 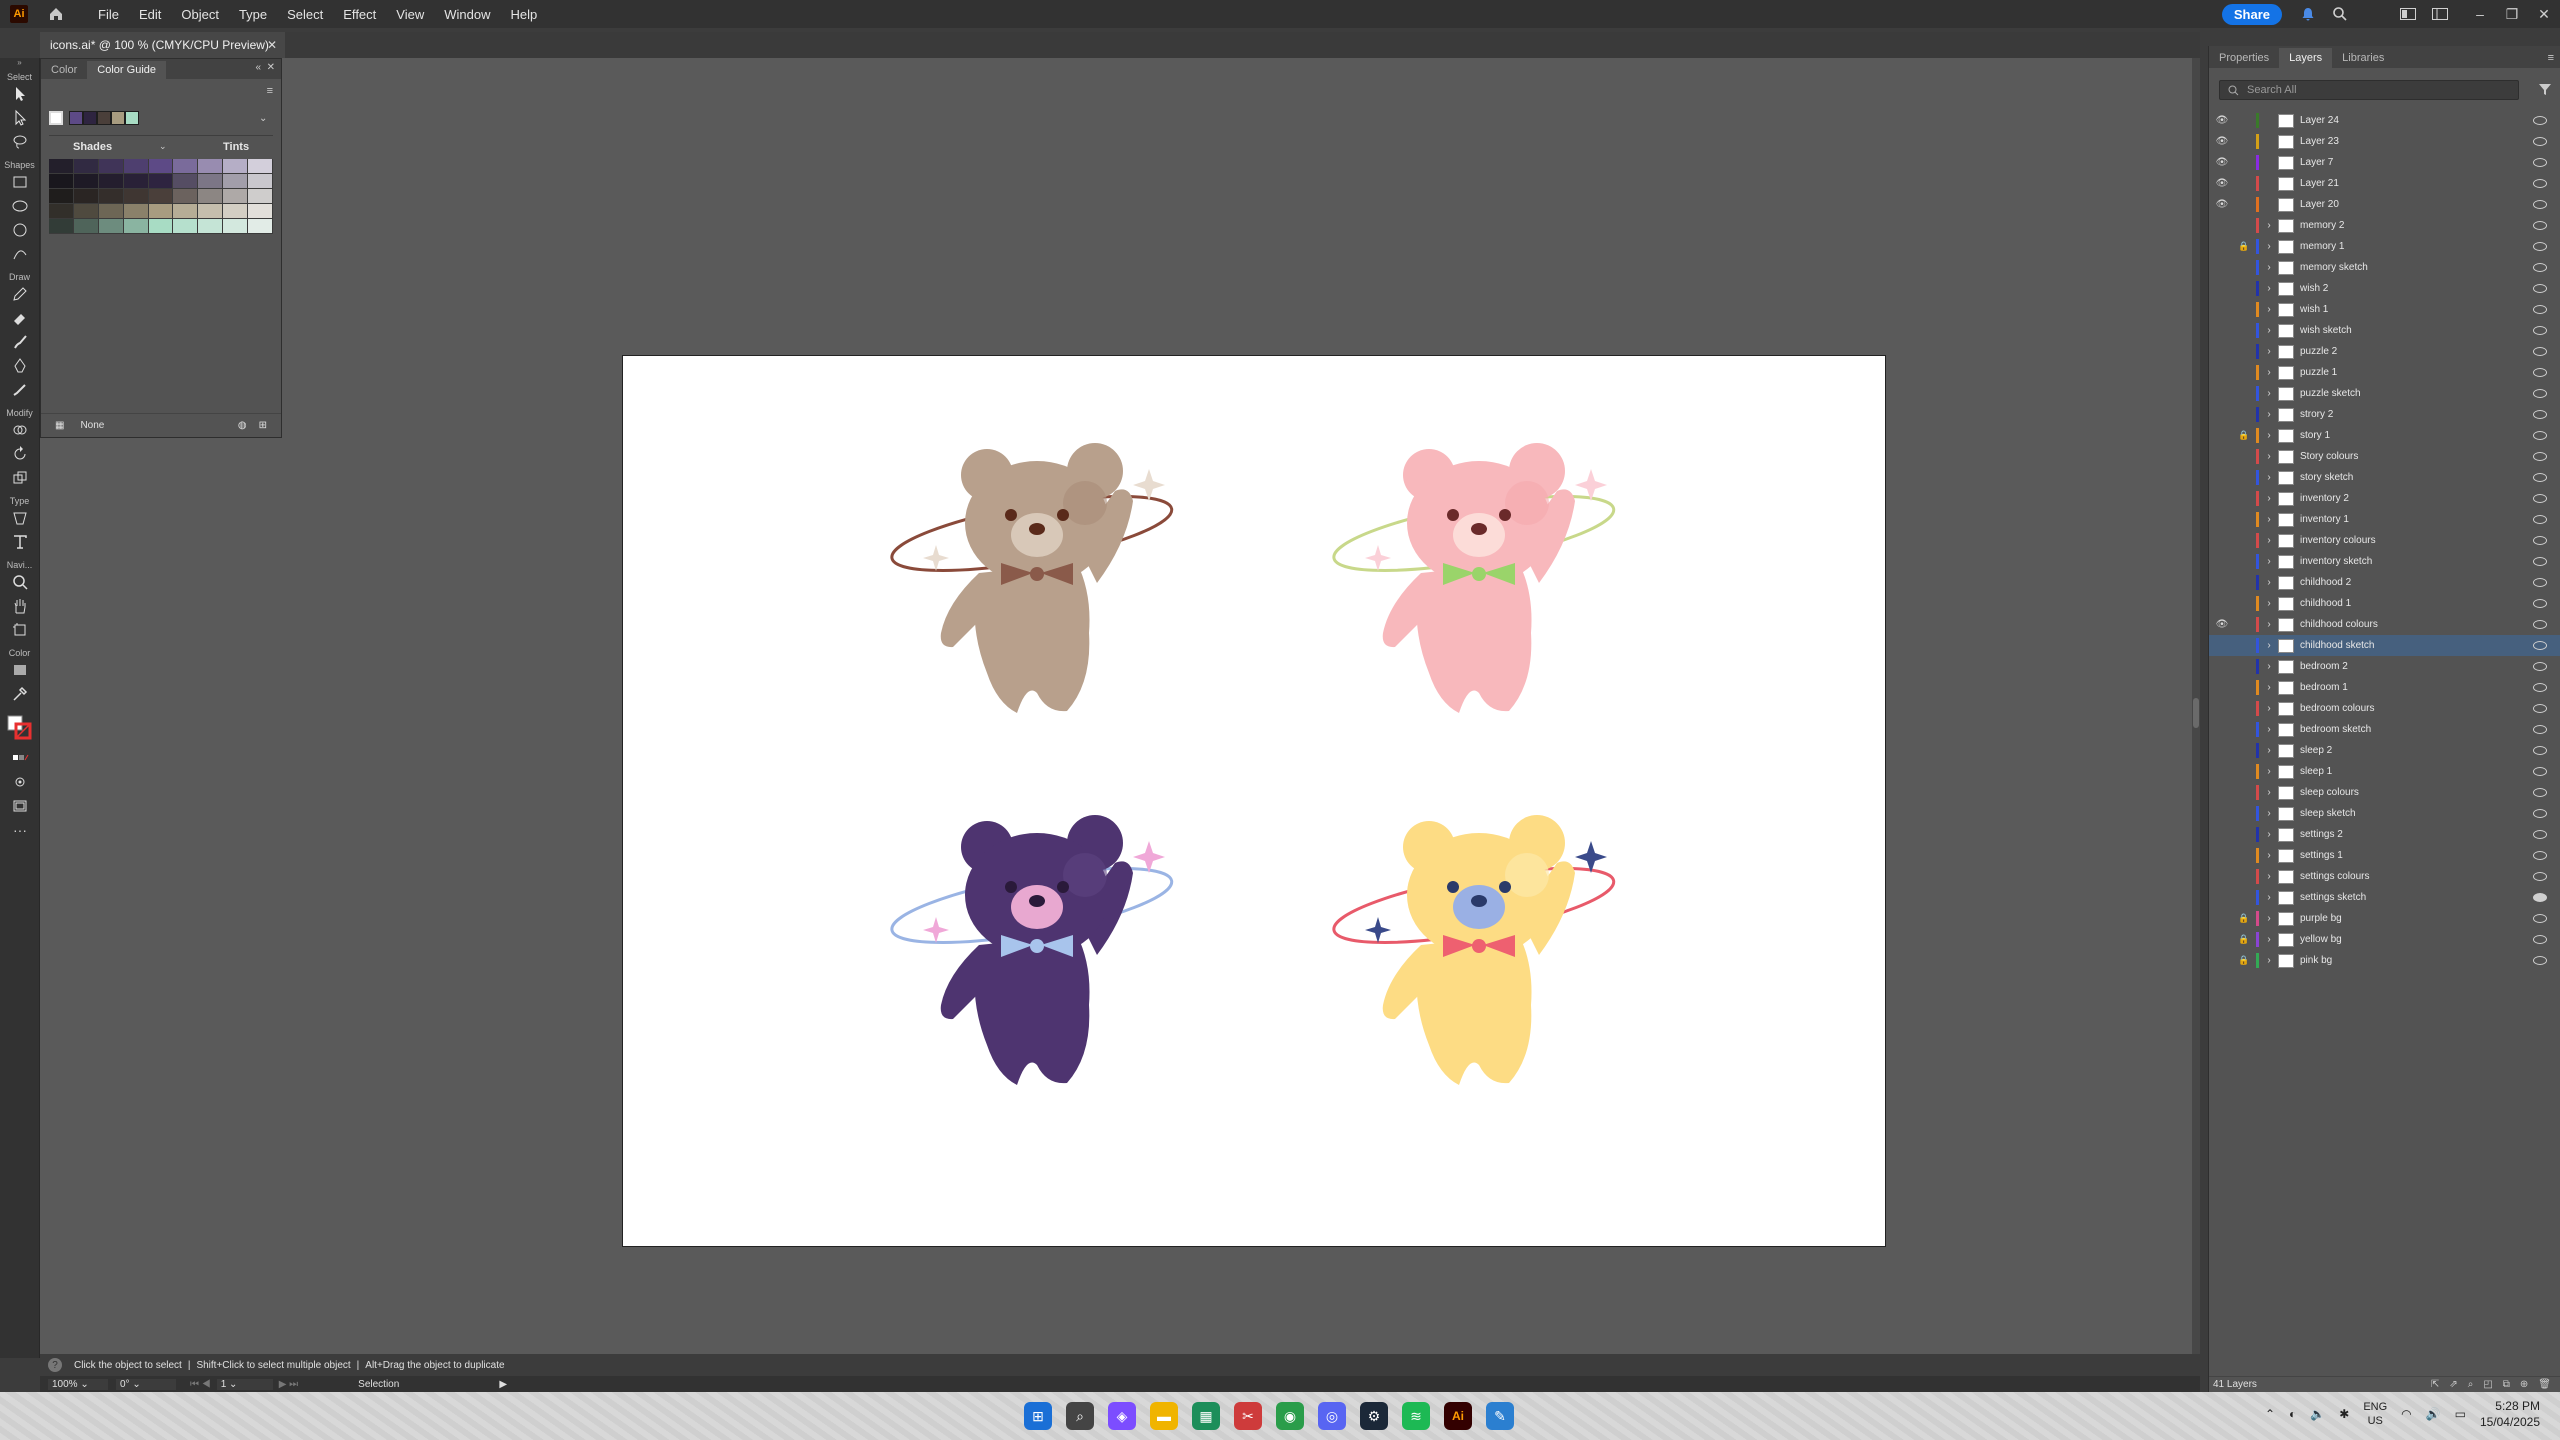 What do you see at coordinates (2384, 267) in the screenshot?
I see `layer-row: › memory sketch` at bounding box center [2384, 267].